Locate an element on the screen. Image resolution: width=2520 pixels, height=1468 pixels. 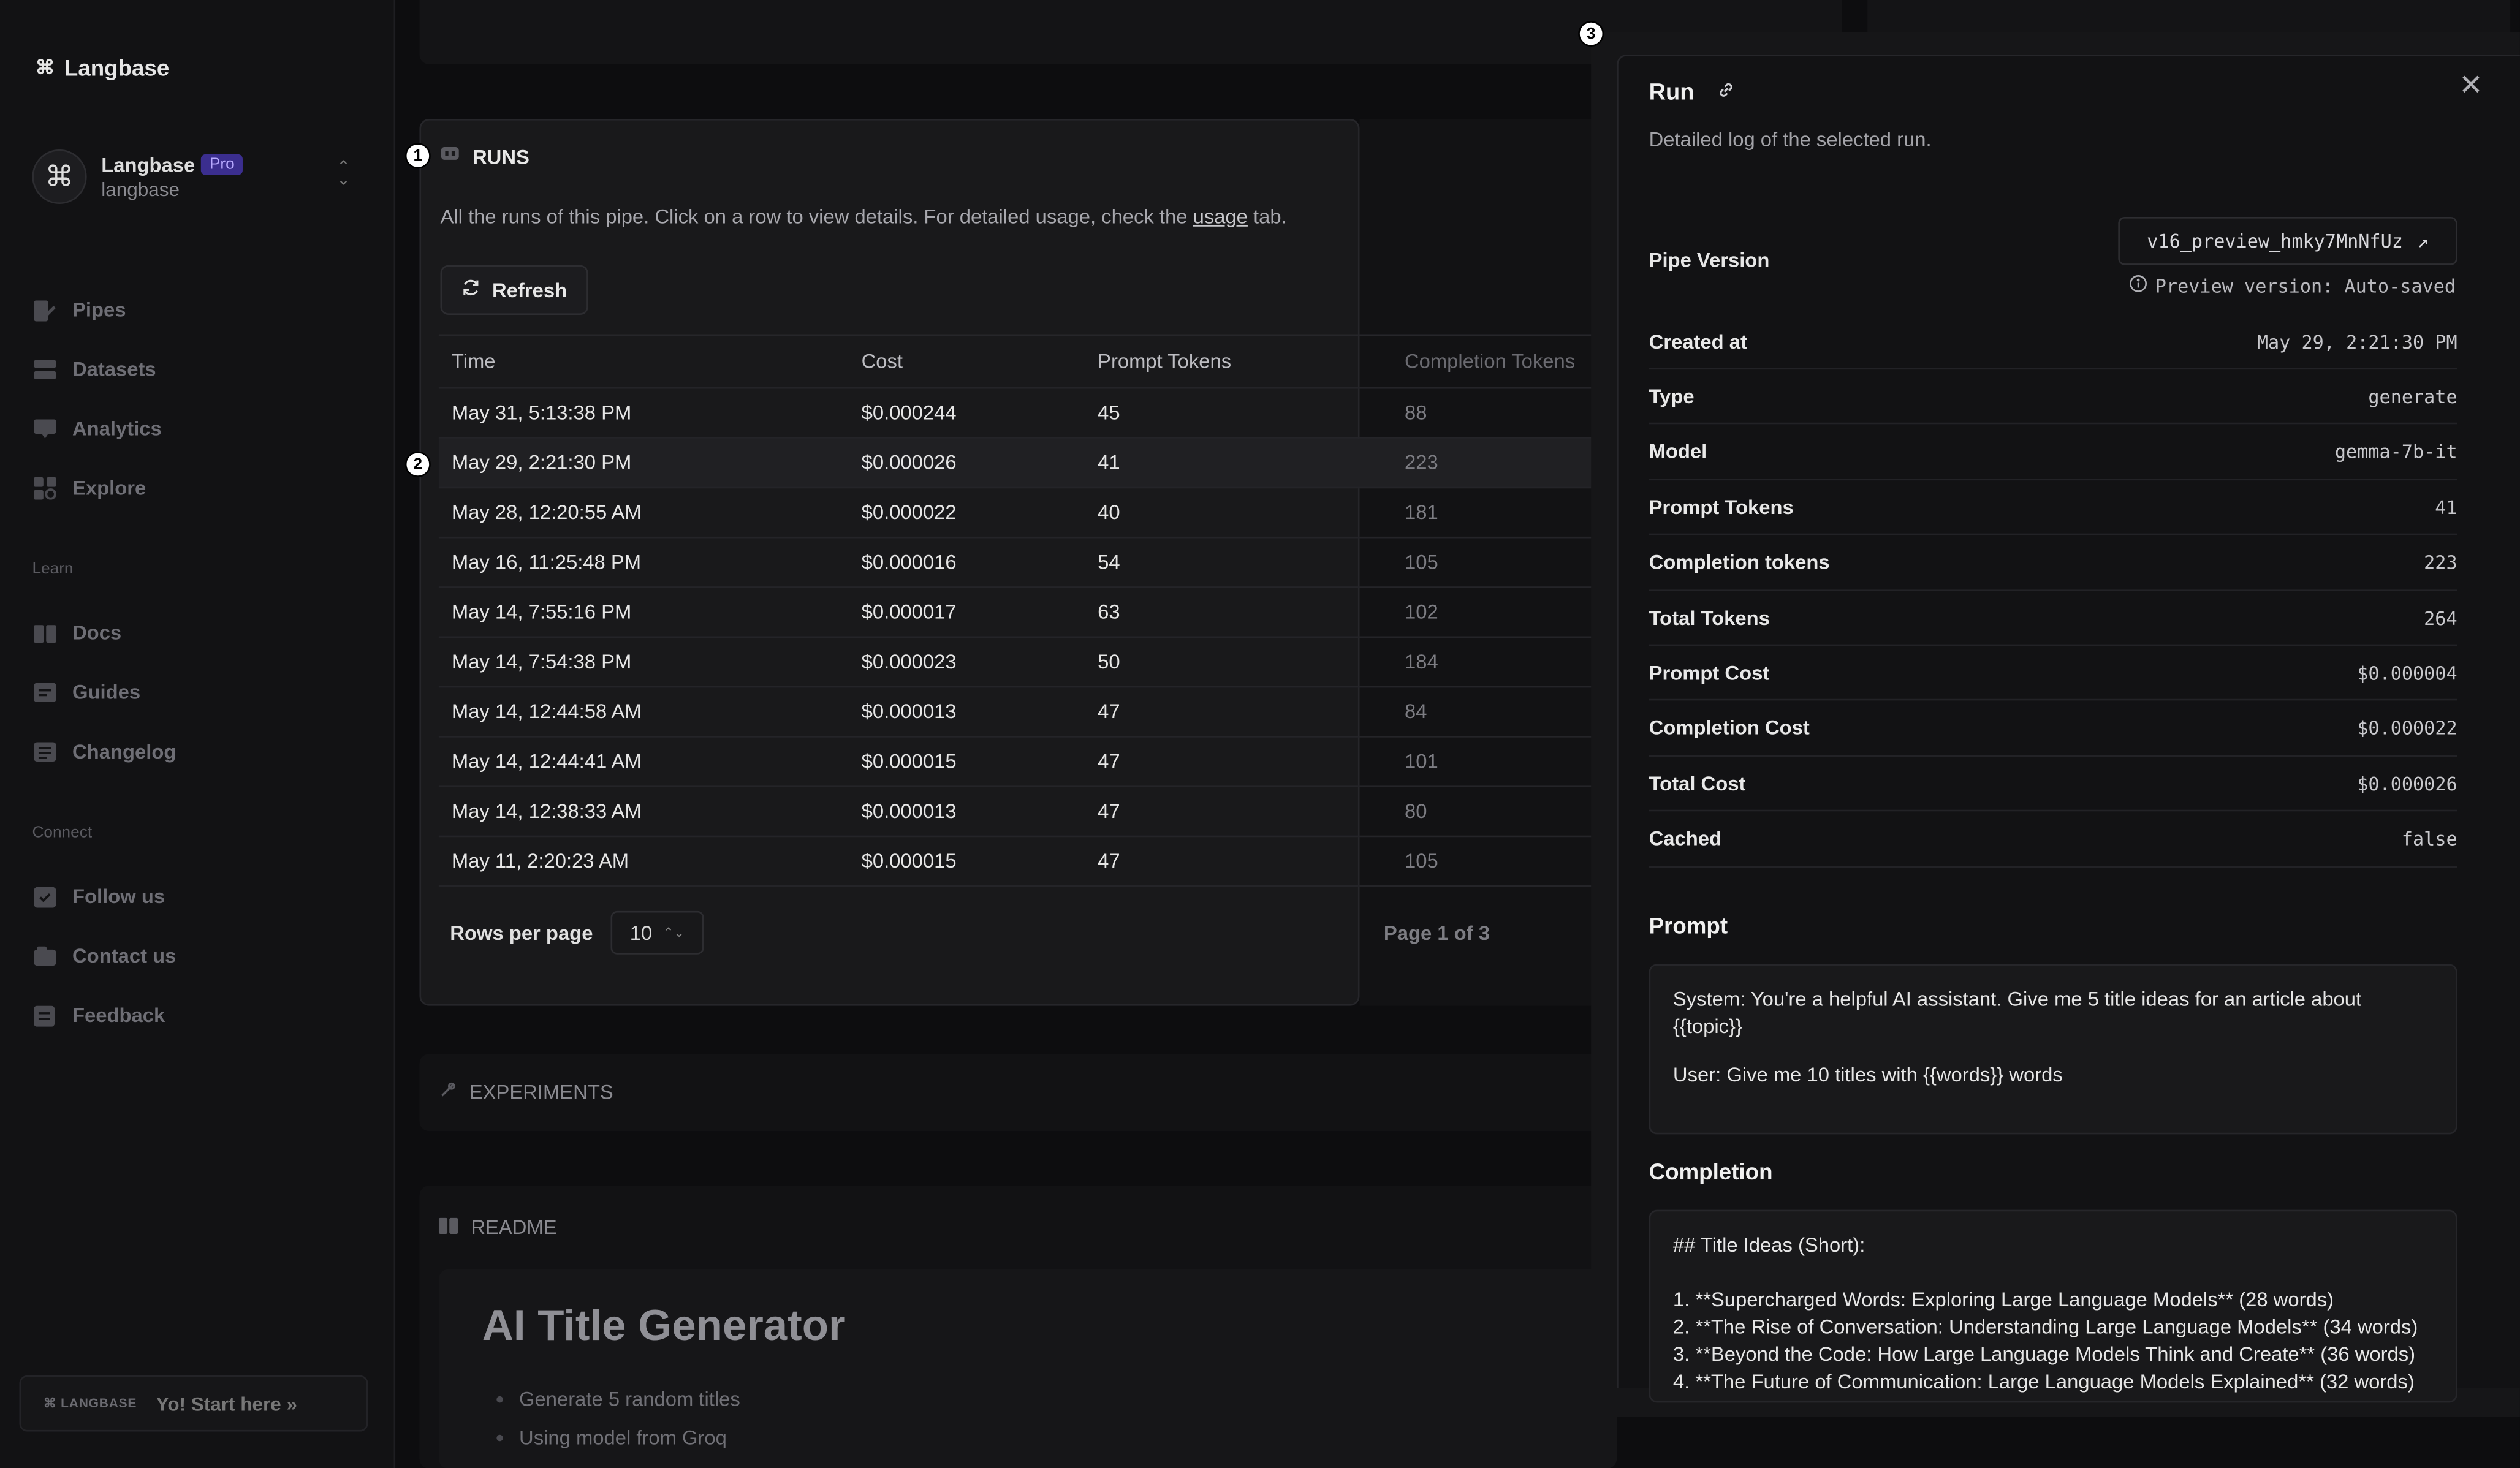
detail-value: $0.000022 is located at coordinates (2407, 728).